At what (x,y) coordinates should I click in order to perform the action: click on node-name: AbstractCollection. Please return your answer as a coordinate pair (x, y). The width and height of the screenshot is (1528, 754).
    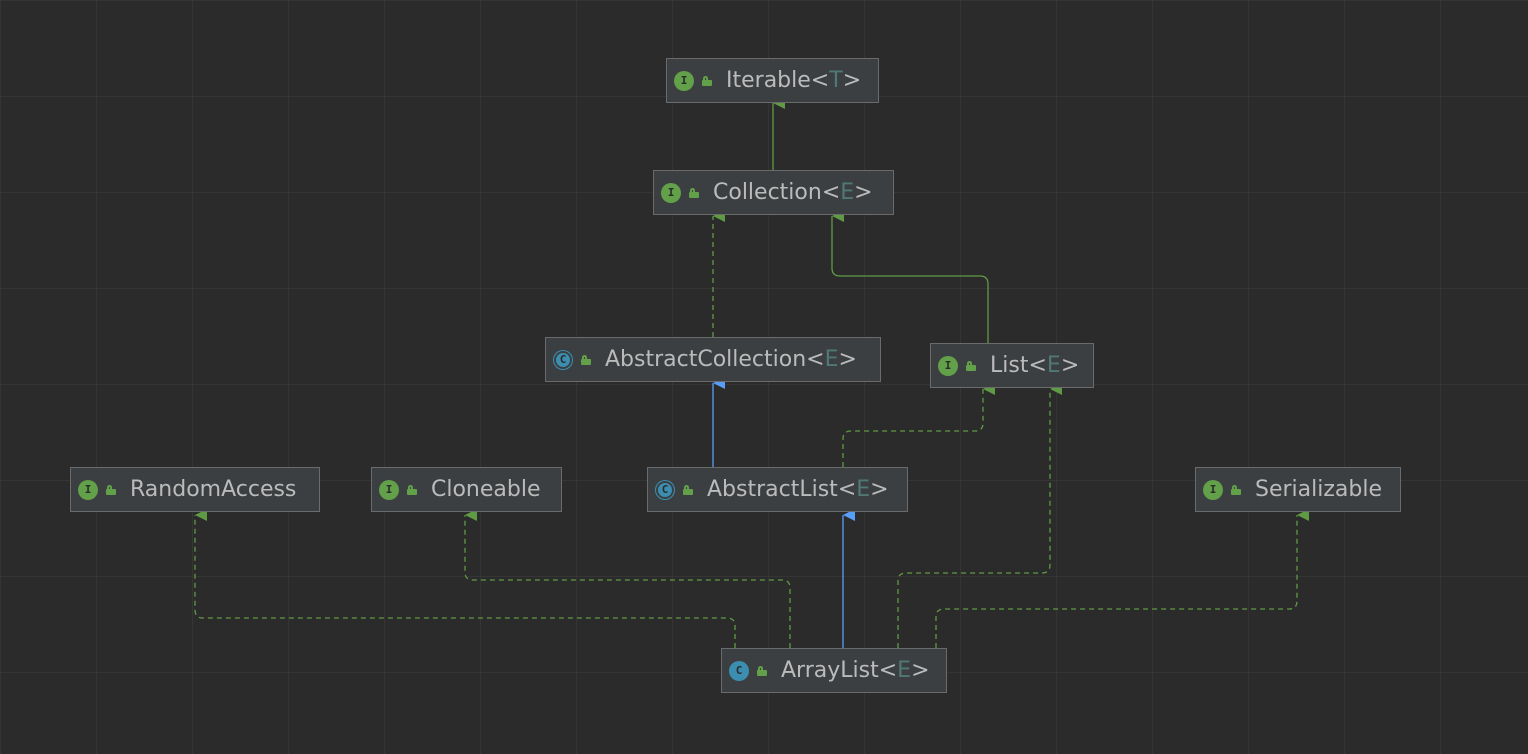
    Looking at the image, I should click on (706, 359).